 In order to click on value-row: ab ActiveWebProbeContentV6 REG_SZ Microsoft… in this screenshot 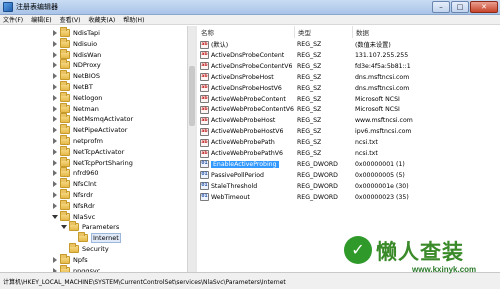, I will do `click(347, 109)`.